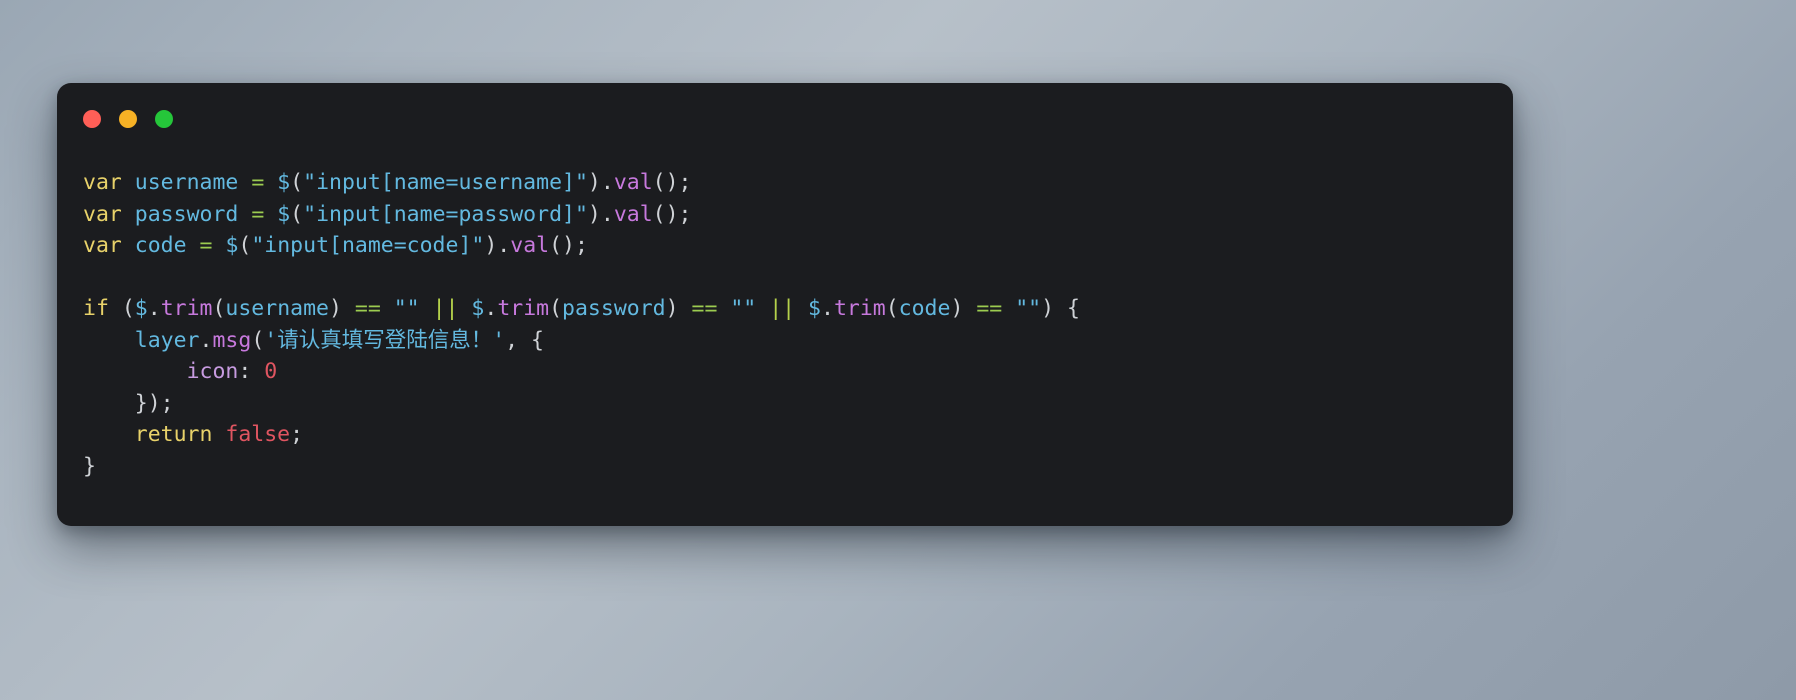  What do you see at coordinates (258, 434) in the screenshot?
I see `code-token: false` at bounding box center [258, 434].